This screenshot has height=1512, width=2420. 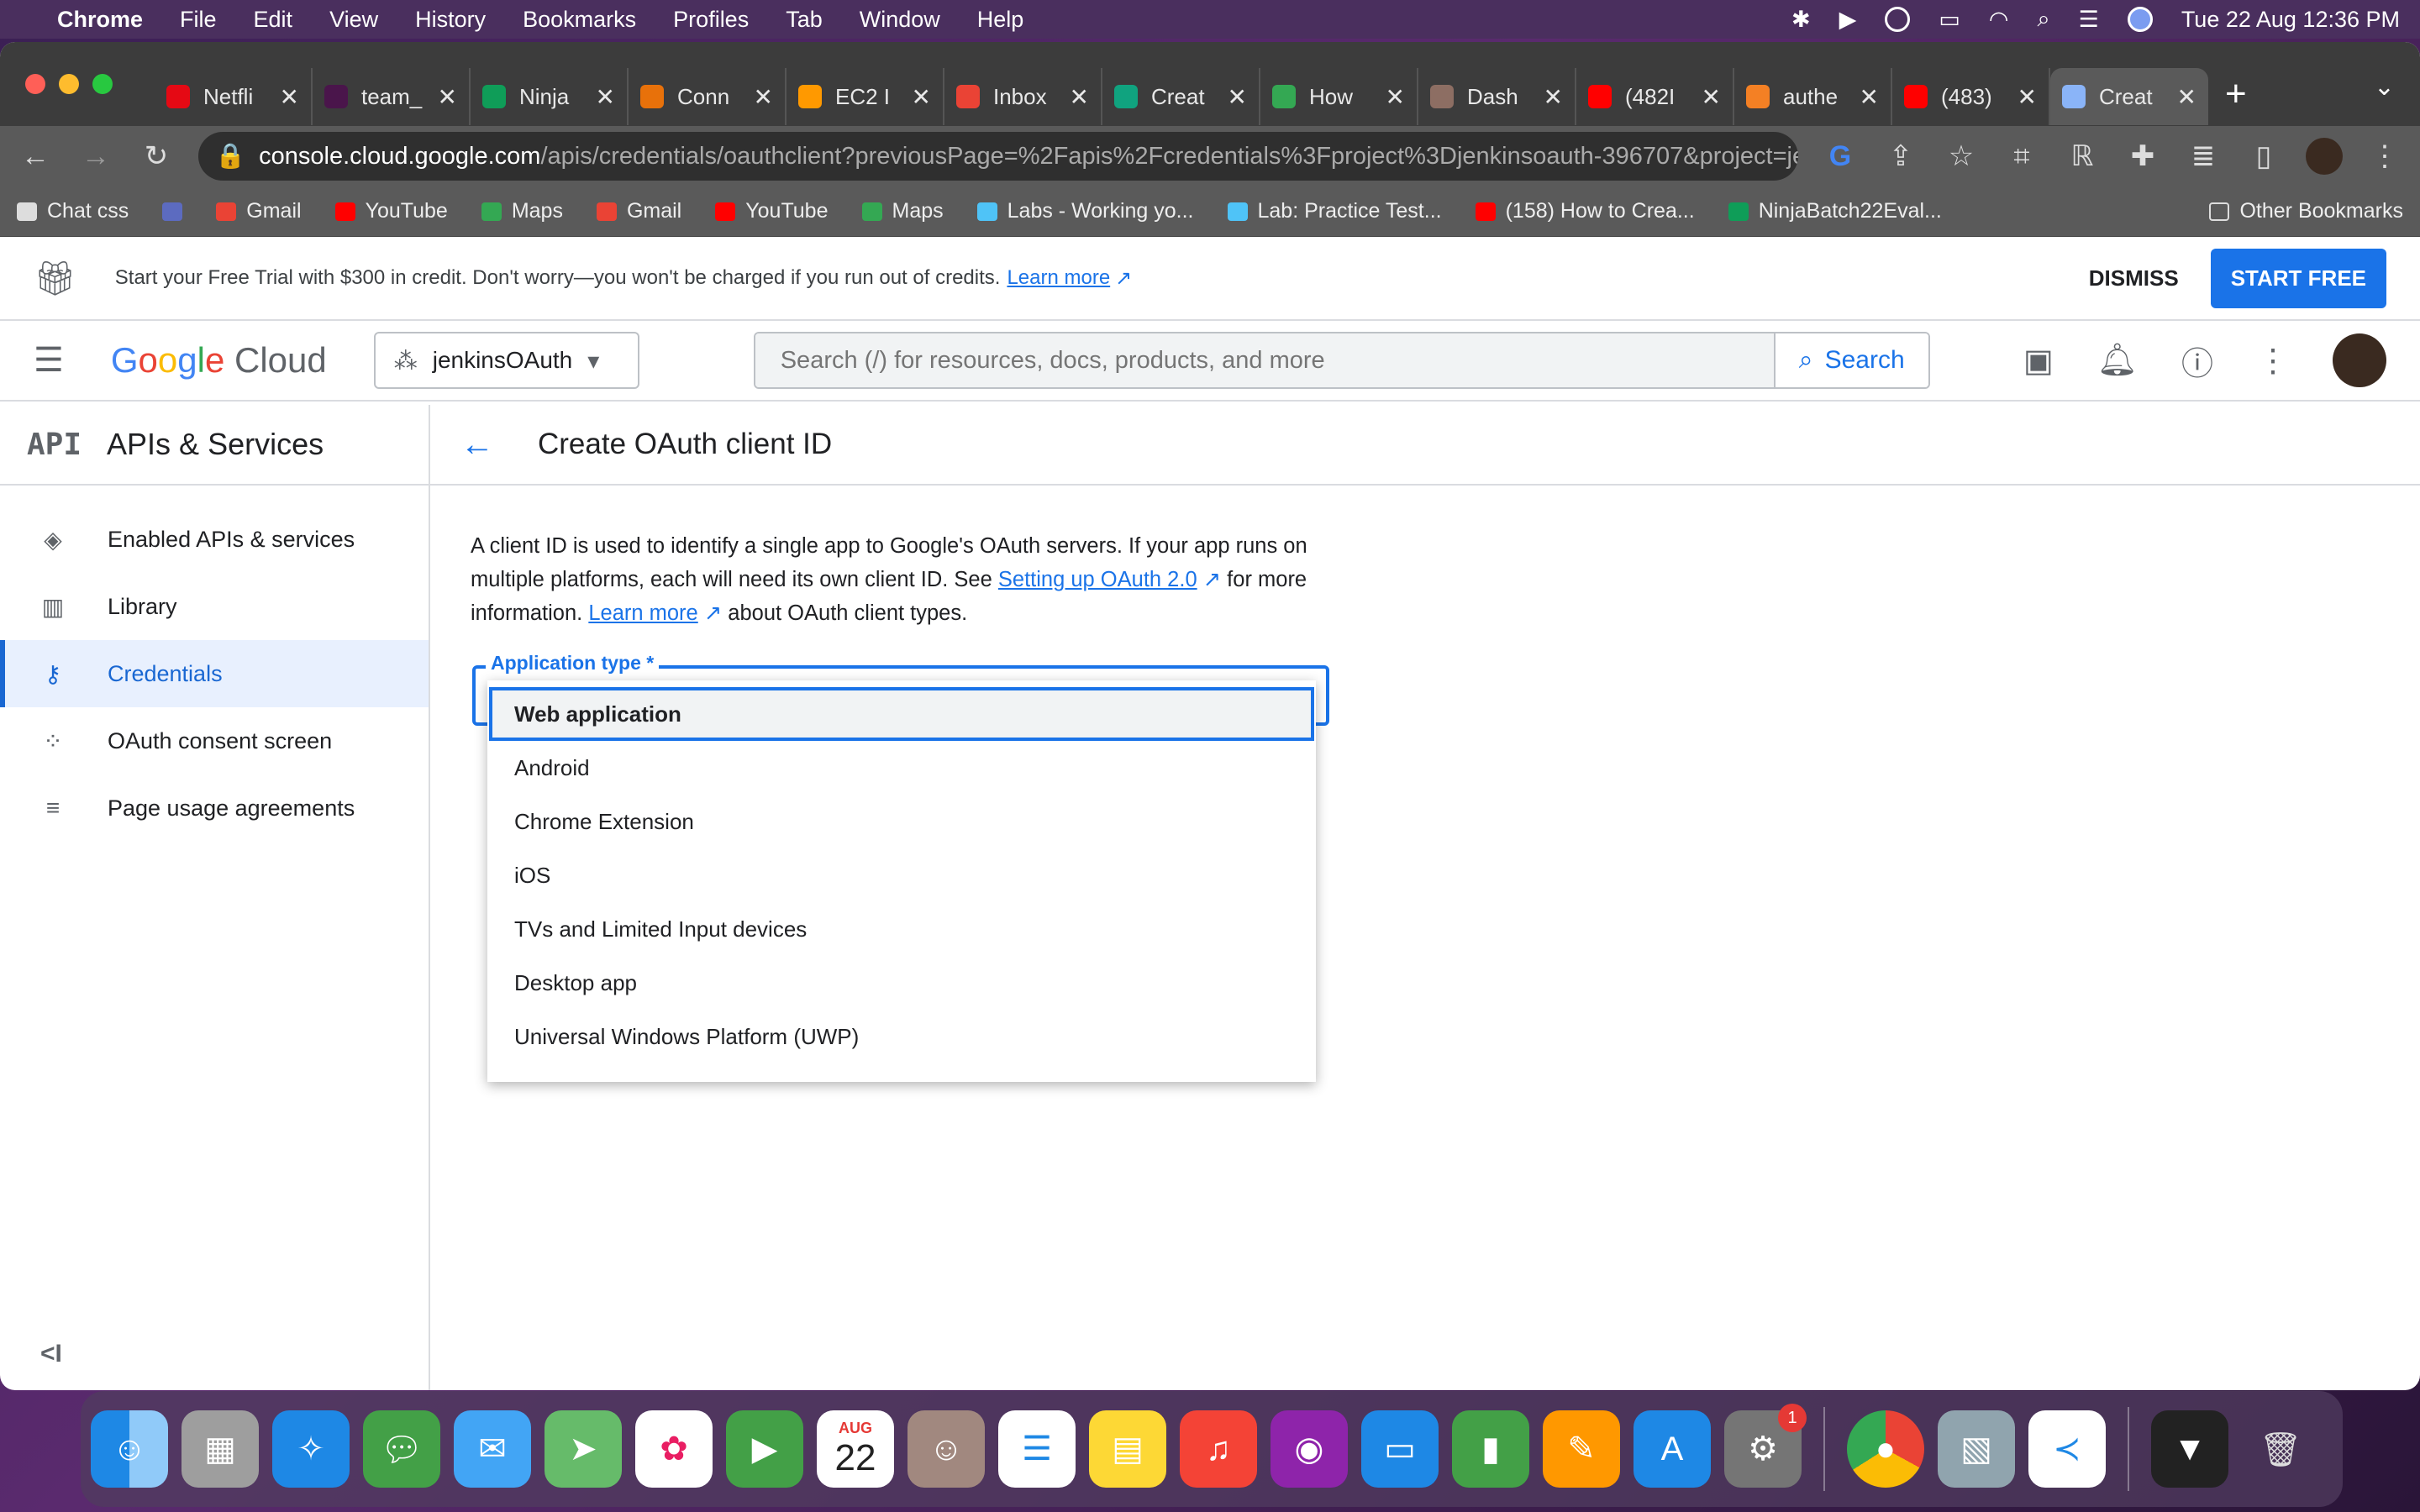 I want to click on collapse-sidebar-icon: <I, so click(x=51, y=1354).